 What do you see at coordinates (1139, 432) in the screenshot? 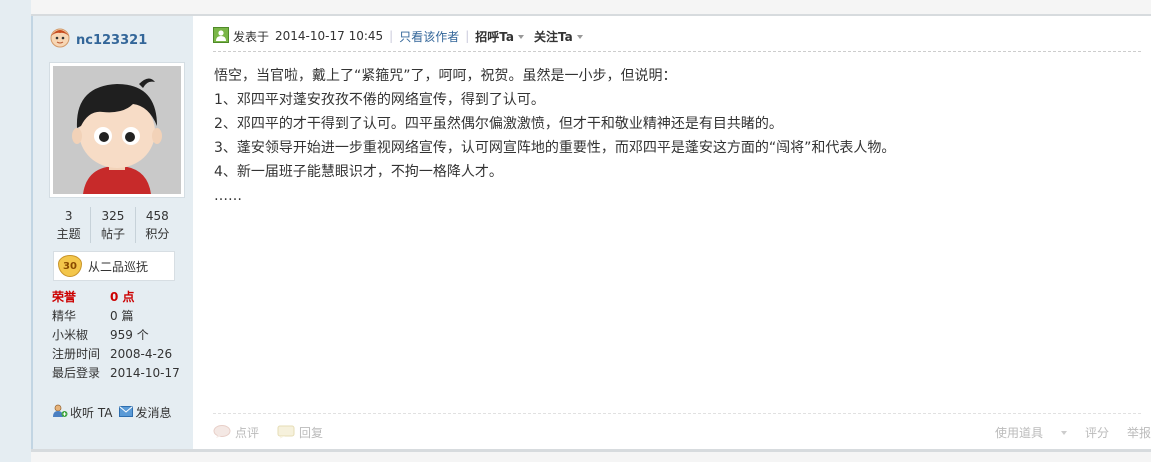
I see `report-button: 举报` at bounding box center [1139, 432].